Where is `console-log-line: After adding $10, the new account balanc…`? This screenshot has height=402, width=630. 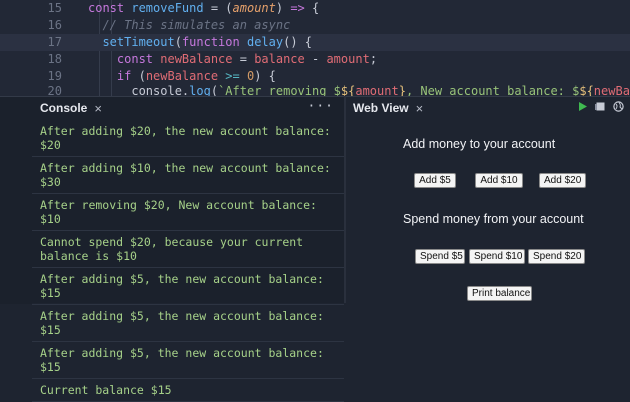 console-log-line: After adding $10, the new account balanc… is located at coordinates (188, 175).